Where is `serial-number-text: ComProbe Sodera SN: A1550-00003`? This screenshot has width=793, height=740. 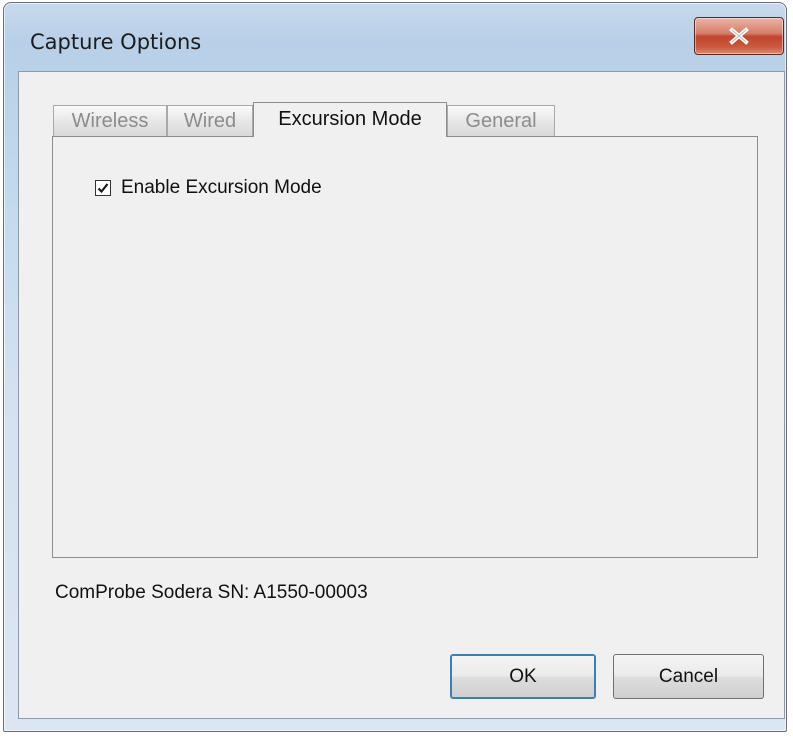 serial-number-text: ComProbe Sodera SN: A1550-00003 is located at coordinates (211, 592).